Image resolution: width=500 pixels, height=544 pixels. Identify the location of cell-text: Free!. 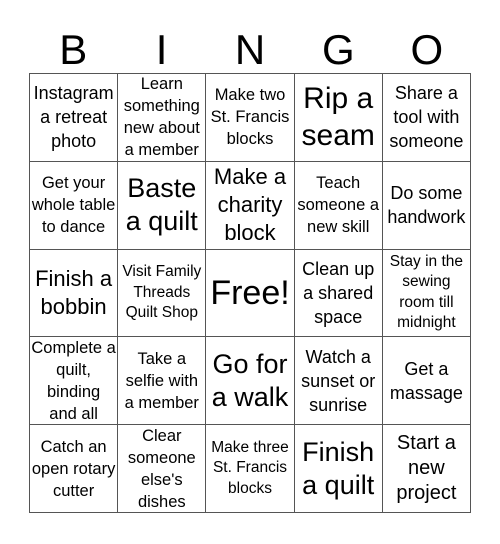
(250, 292).